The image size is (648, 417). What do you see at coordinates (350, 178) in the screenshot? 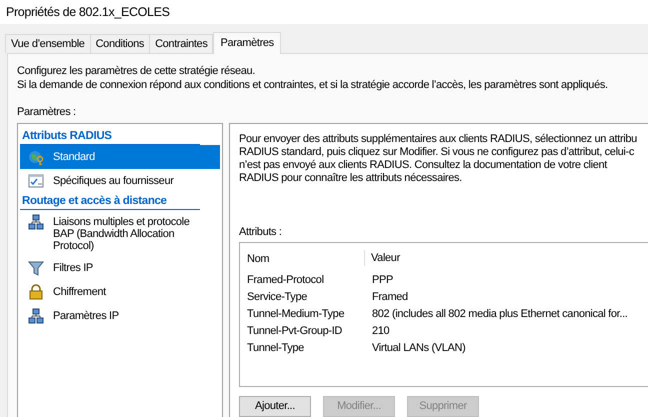
I see `description-text: RADIUS pour connaître les attributs nécessaires.` at bounding box center [350, 178].